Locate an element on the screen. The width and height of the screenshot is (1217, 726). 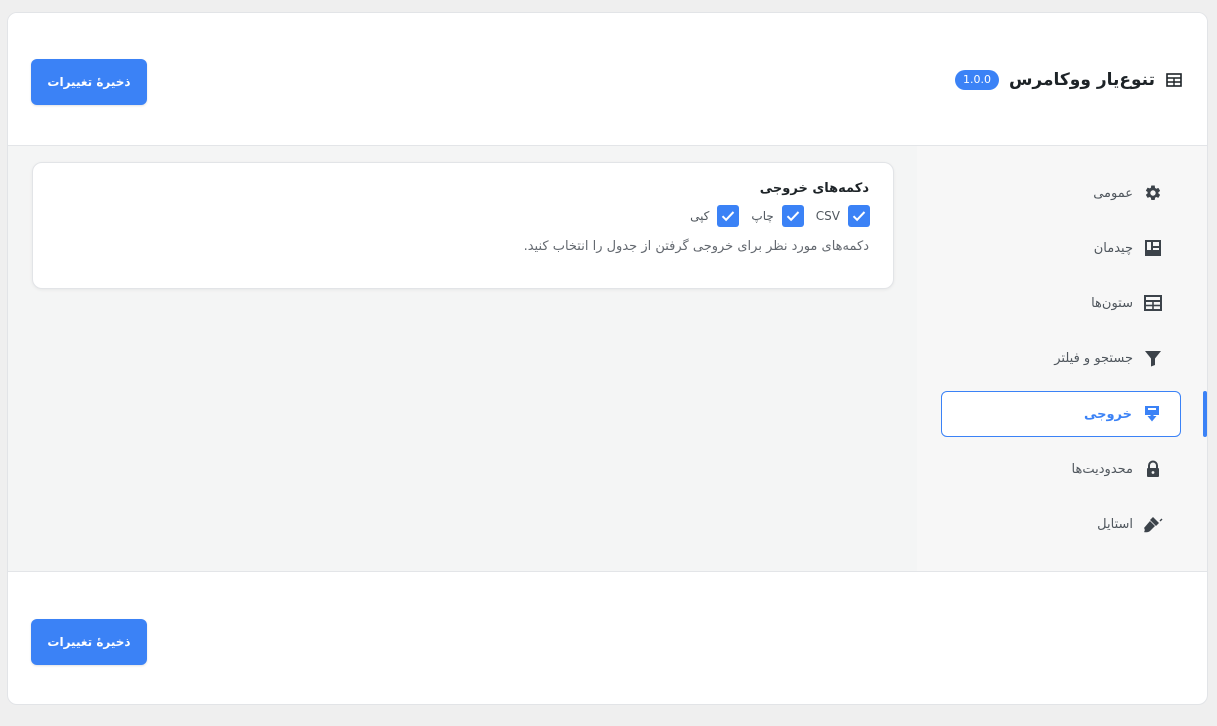
lock-icon is located at coordinates (1153, 469).